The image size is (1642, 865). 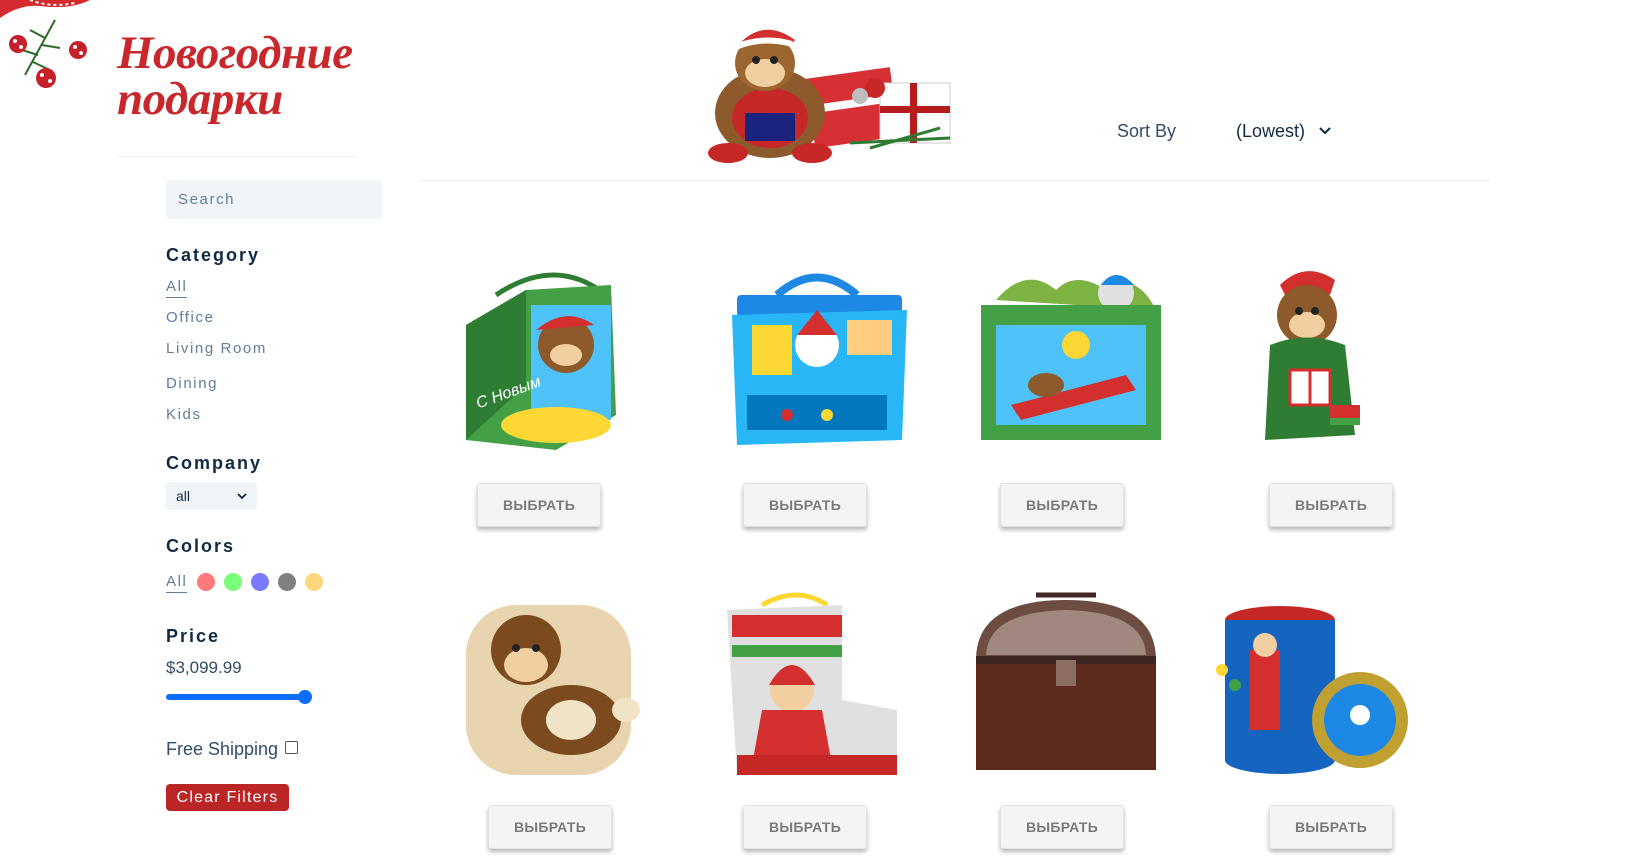 I want to click on company-heading: Company, so click(x=214, y=463).